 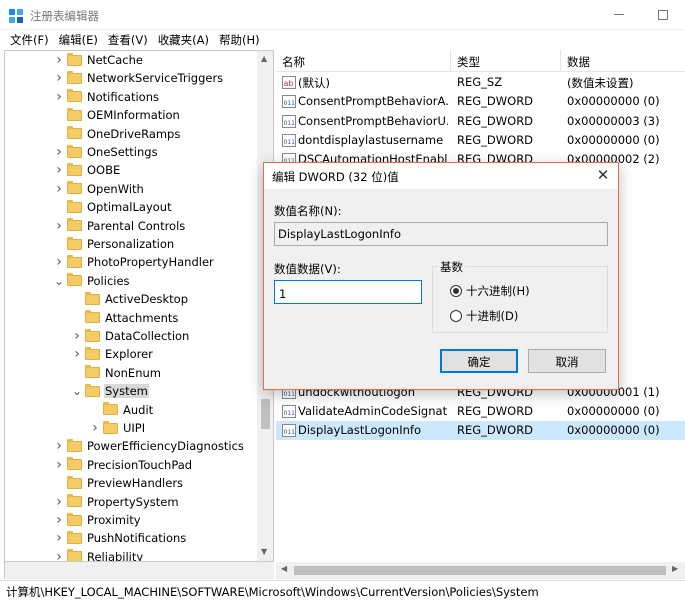 I want to click on tree-item: › DataCollection, so click(x=130, y=336).